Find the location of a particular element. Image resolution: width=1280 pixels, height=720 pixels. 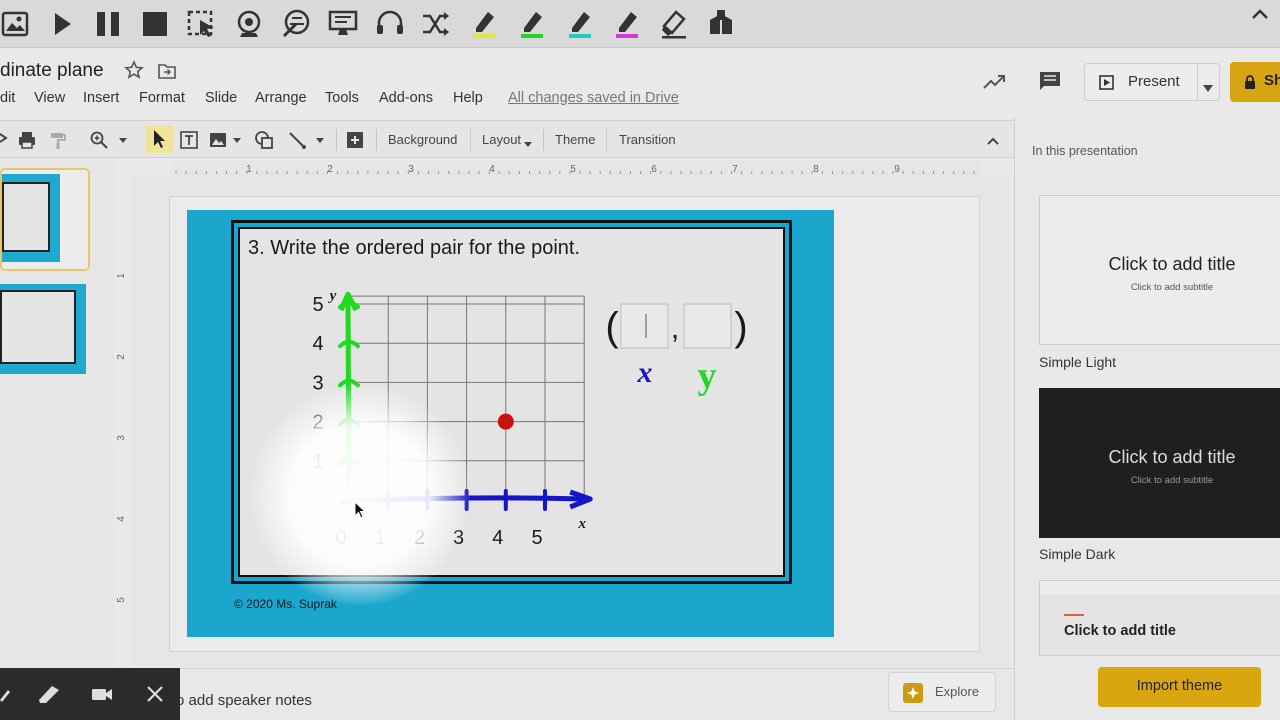

lock-icon is located at coordinates (1250, 82).